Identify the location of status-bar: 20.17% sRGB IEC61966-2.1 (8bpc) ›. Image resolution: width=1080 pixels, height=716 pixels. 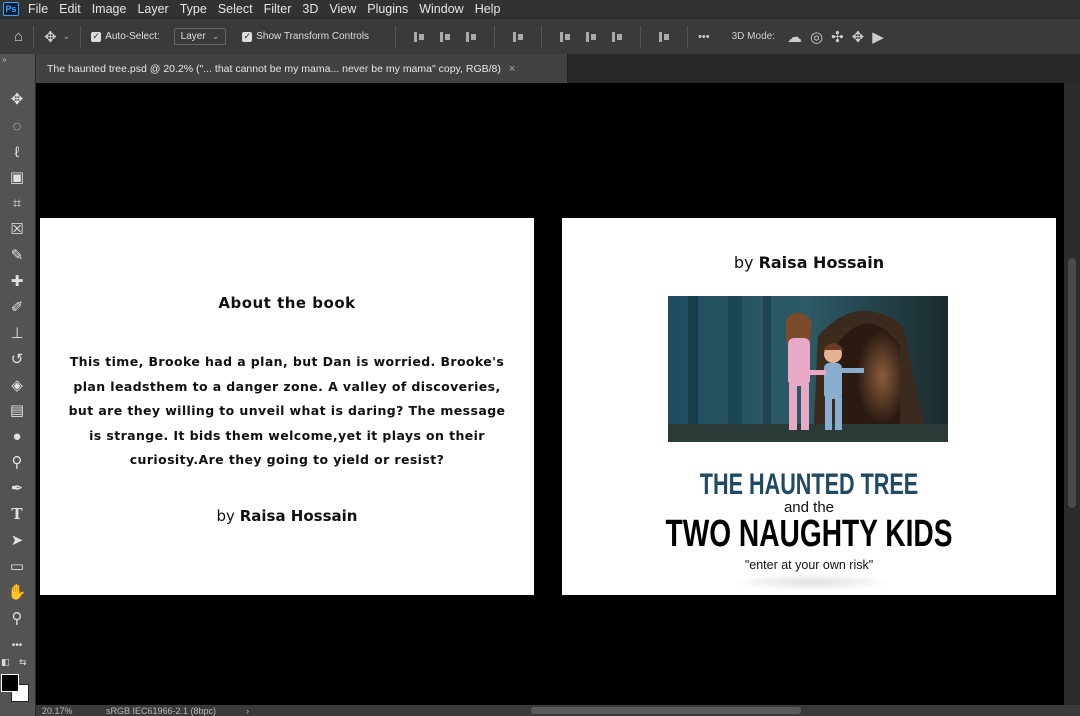
(558, 710).